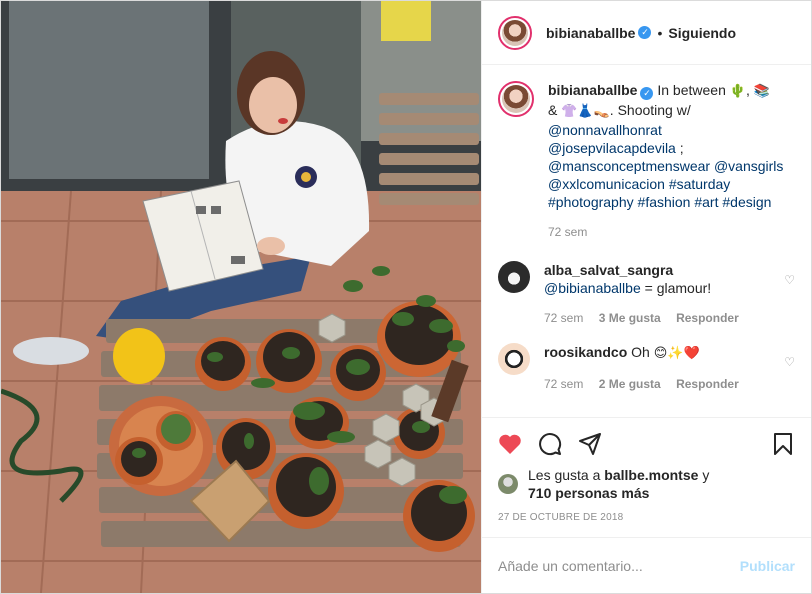 Image resolution: width=812 pixels, height=594 pixels. I want to click on post-date: 27 DE OCTUBRE DE 2018, so click(646, 517).